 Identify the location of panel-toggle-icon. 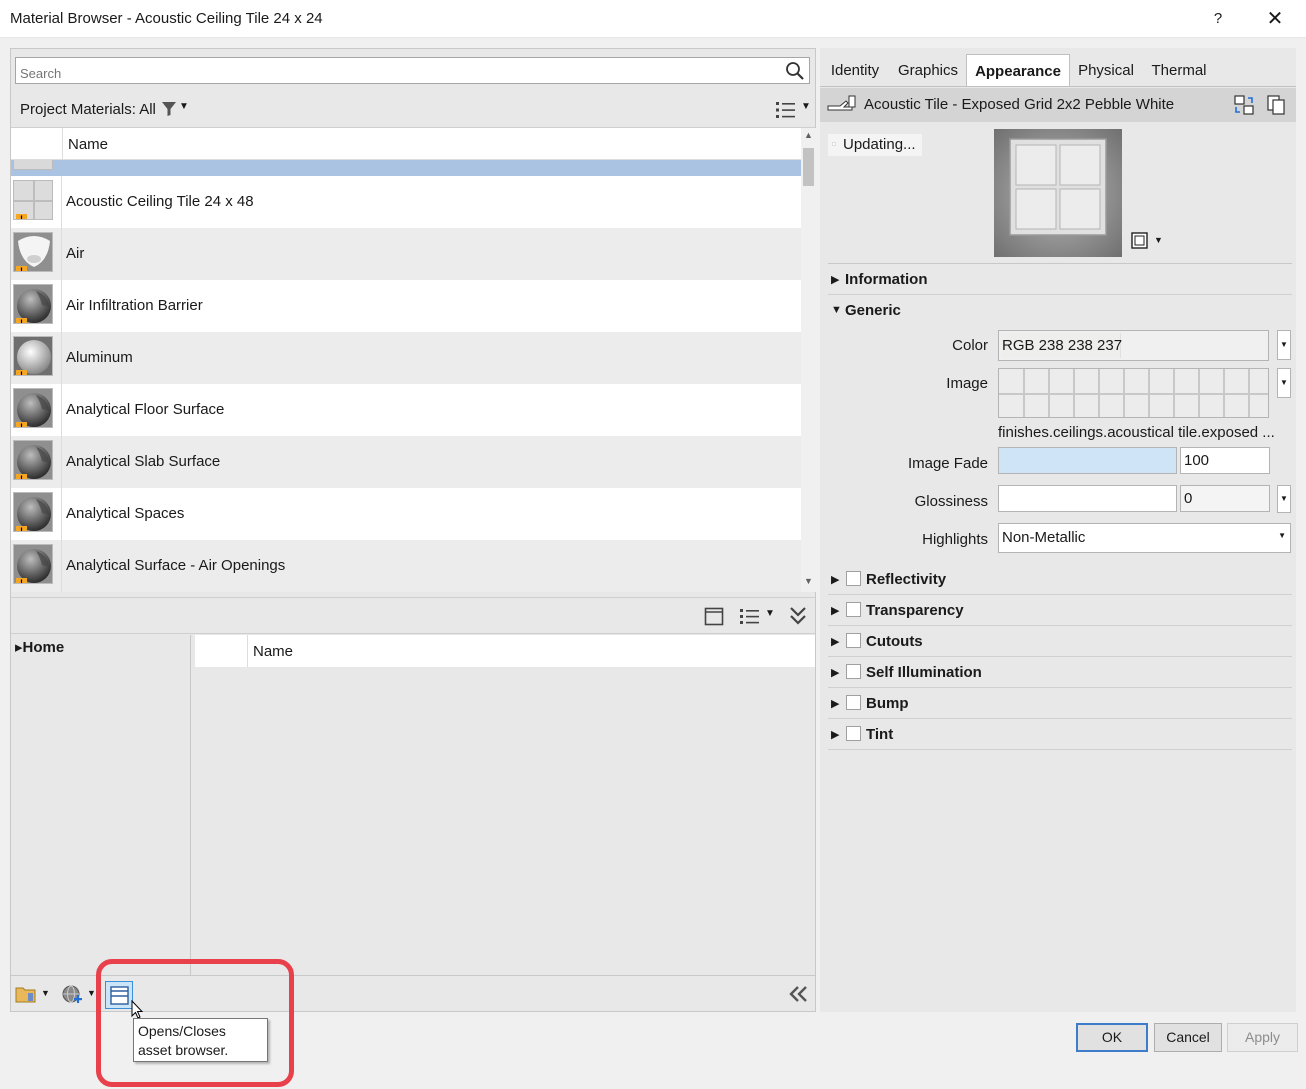
(714, 616).